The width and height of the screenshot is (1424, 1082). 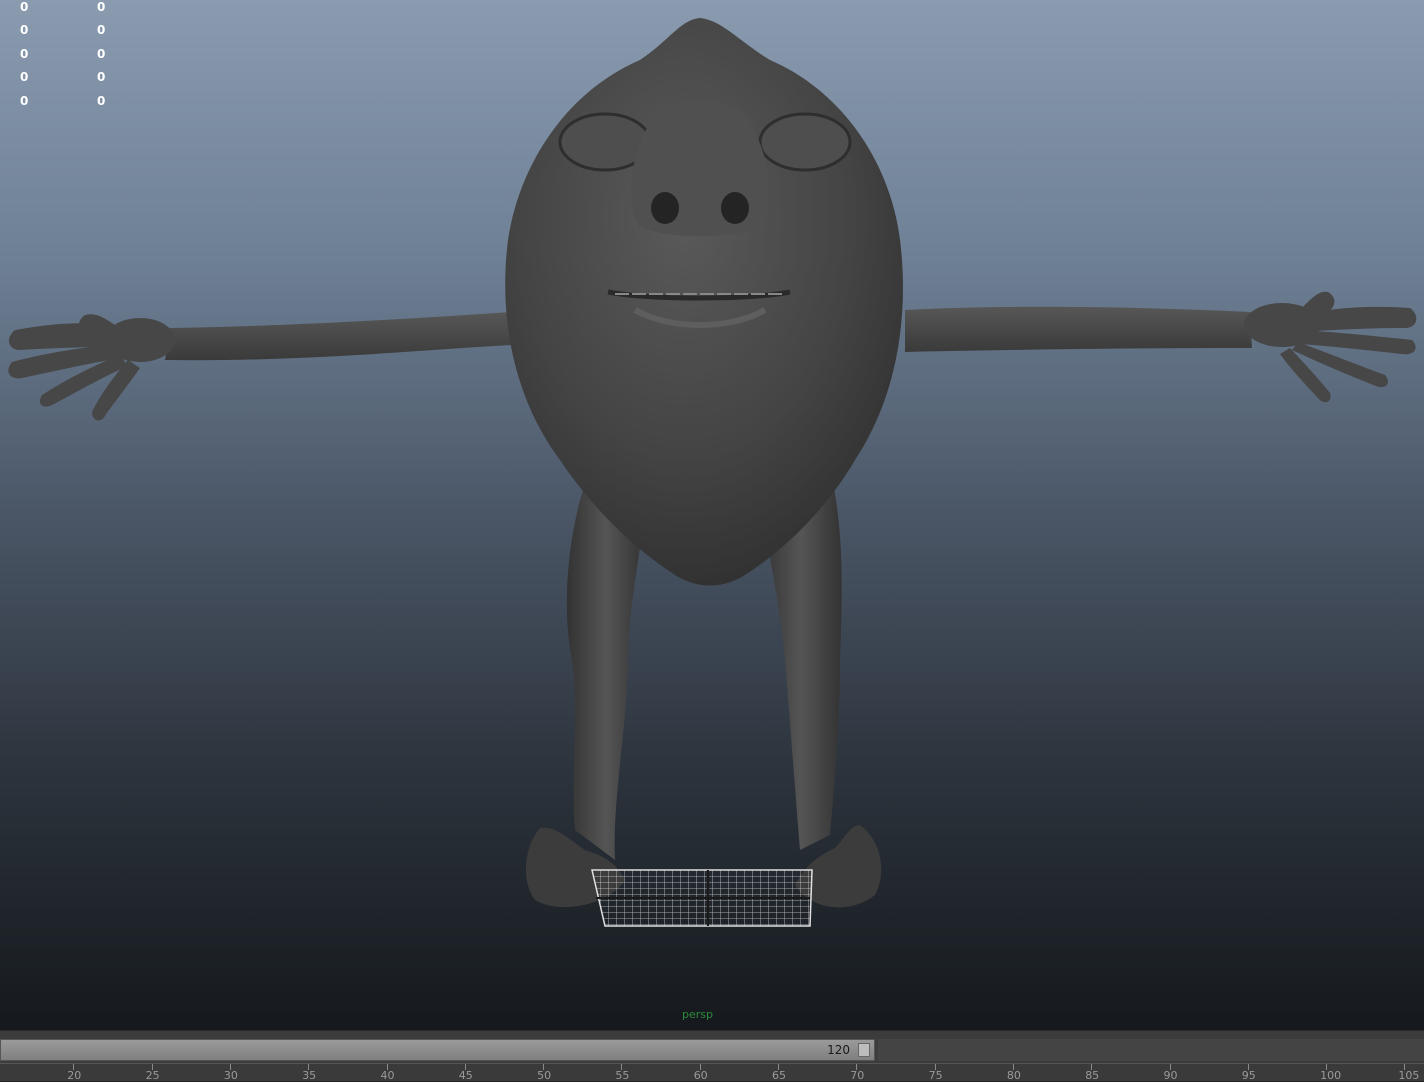 What do you see at coordinates (935, 1075) in the screenshot?
I see `time-tick-label: 75` at bounding box center [935, 1075].